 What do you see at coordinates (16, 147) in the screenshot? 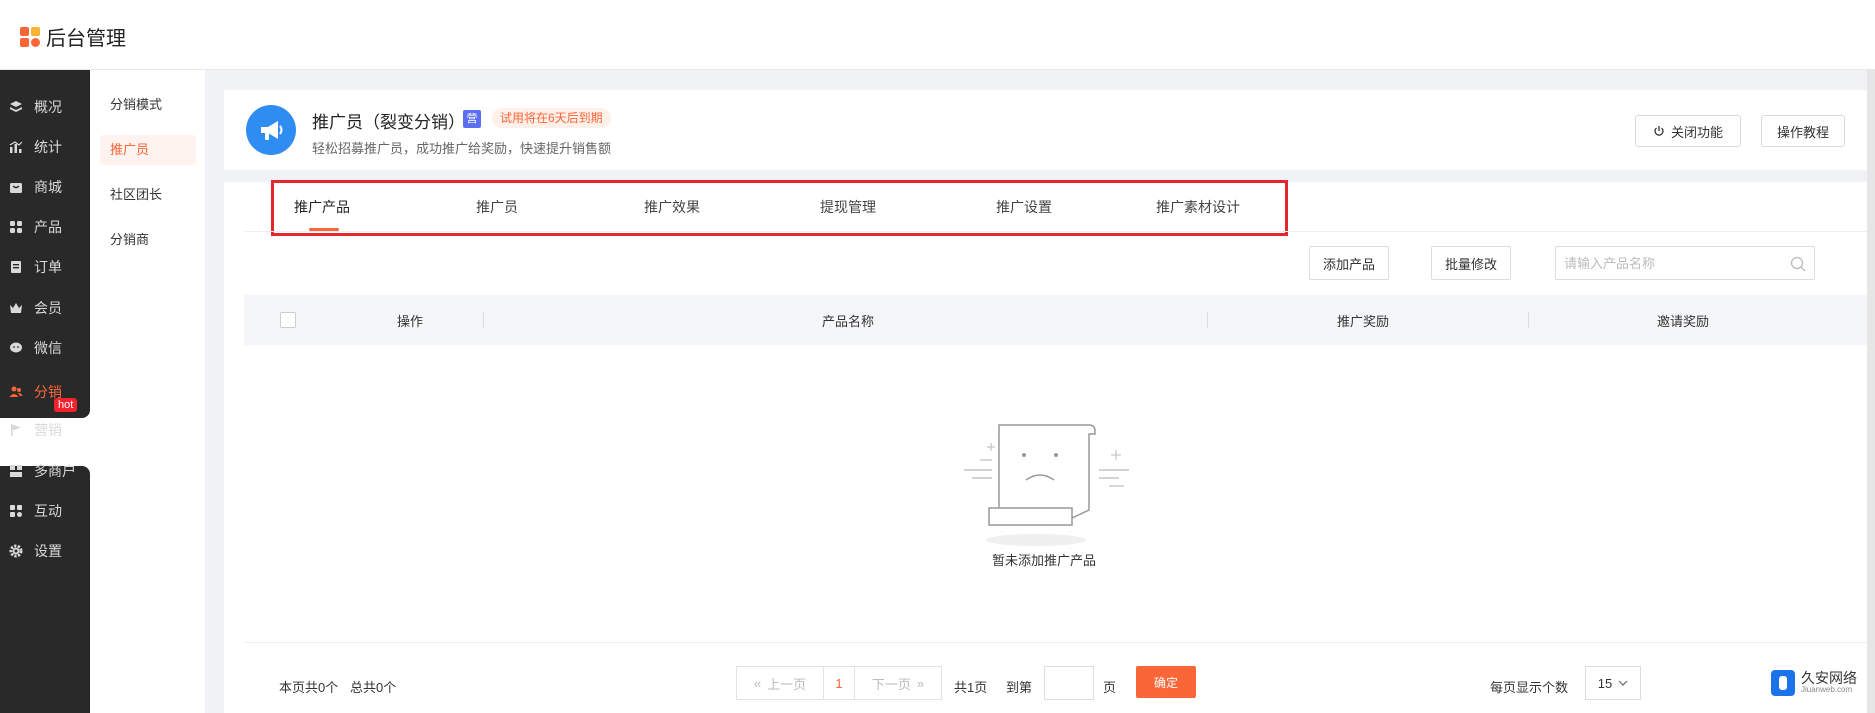
I see `chart-icon` at bounding box center [16, 147].